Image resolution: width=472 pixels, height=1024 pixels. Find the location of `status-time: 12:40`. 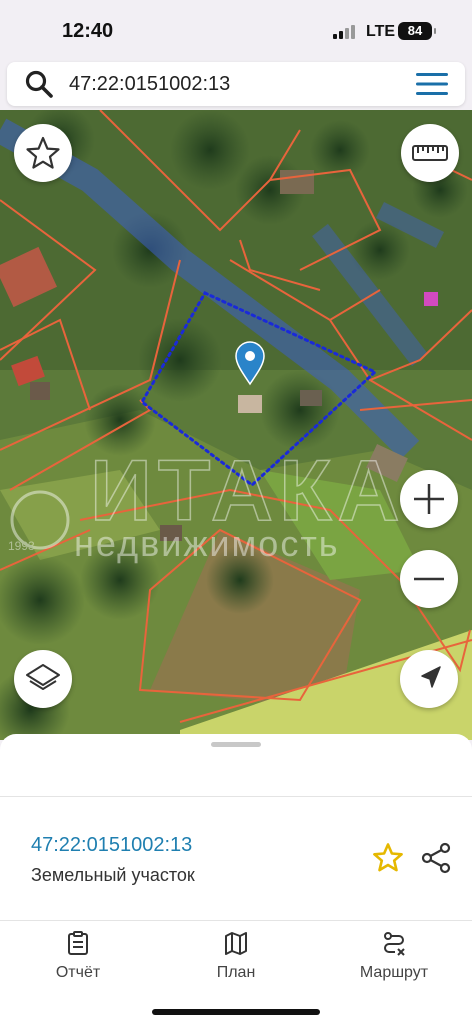

status-time: 12:40 is located at coordinates (88, 31).